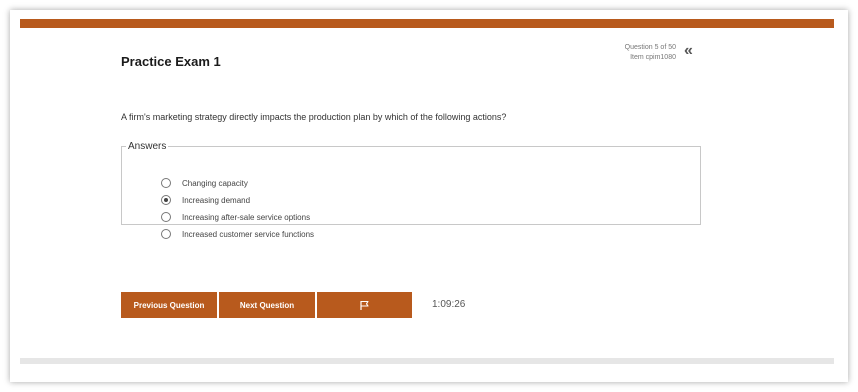 Image resolution: width=858 pixels, height=392 pixels. Describe the element at coordinates (147, 146) in the screenshot. I see `answers-legend: Answers` at that location.